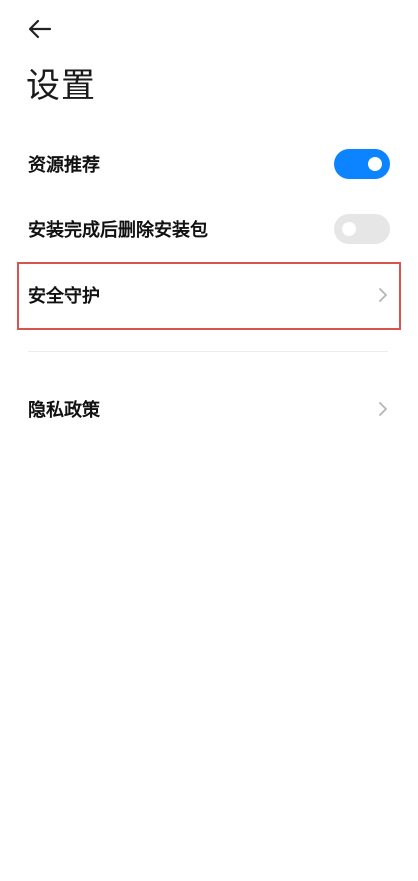 This screenshot has width=418, height=881. Describe the element at coordinates (208, 351) in the screenshot. I see `divider` at that location.